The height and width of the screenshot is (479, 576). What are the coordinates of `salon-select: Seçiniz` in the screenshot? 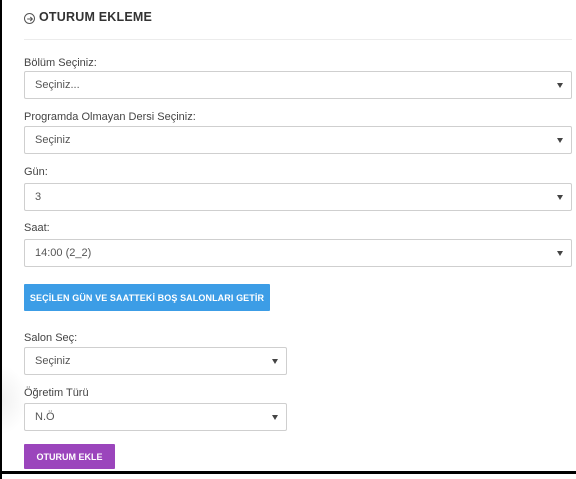 It's located at (155, 361).